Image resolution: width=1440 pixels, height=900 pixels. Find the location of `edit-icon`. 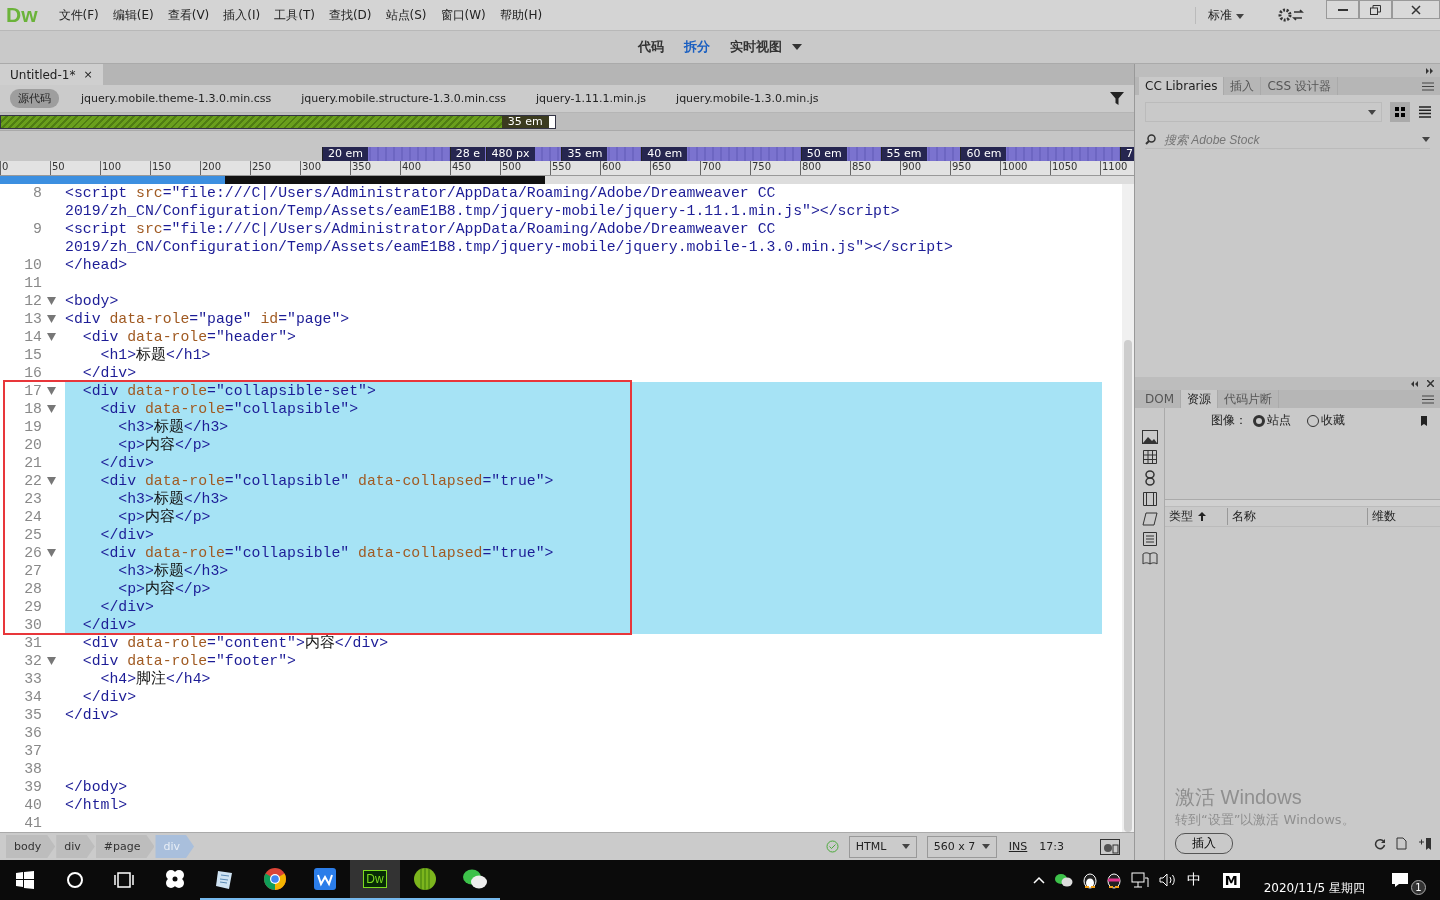

edit-icon is located at coordinates (1402, 843).